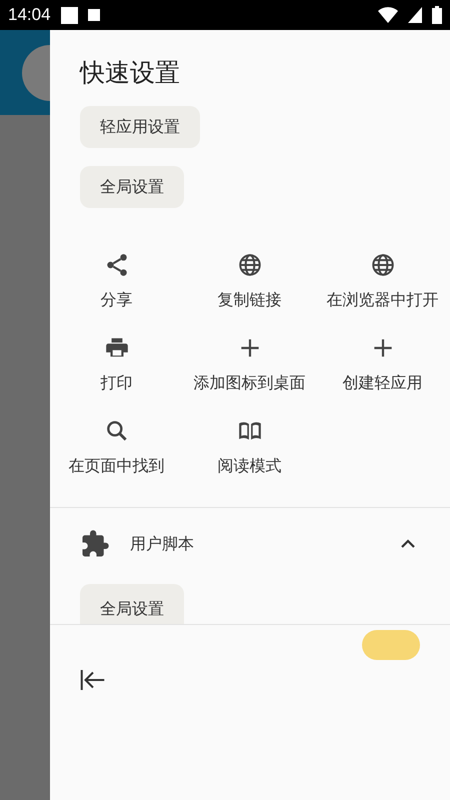  Describe the element at coordinates (382, 281) in the screenshot. I see `action-button: 在浏览器中打开` at that location.